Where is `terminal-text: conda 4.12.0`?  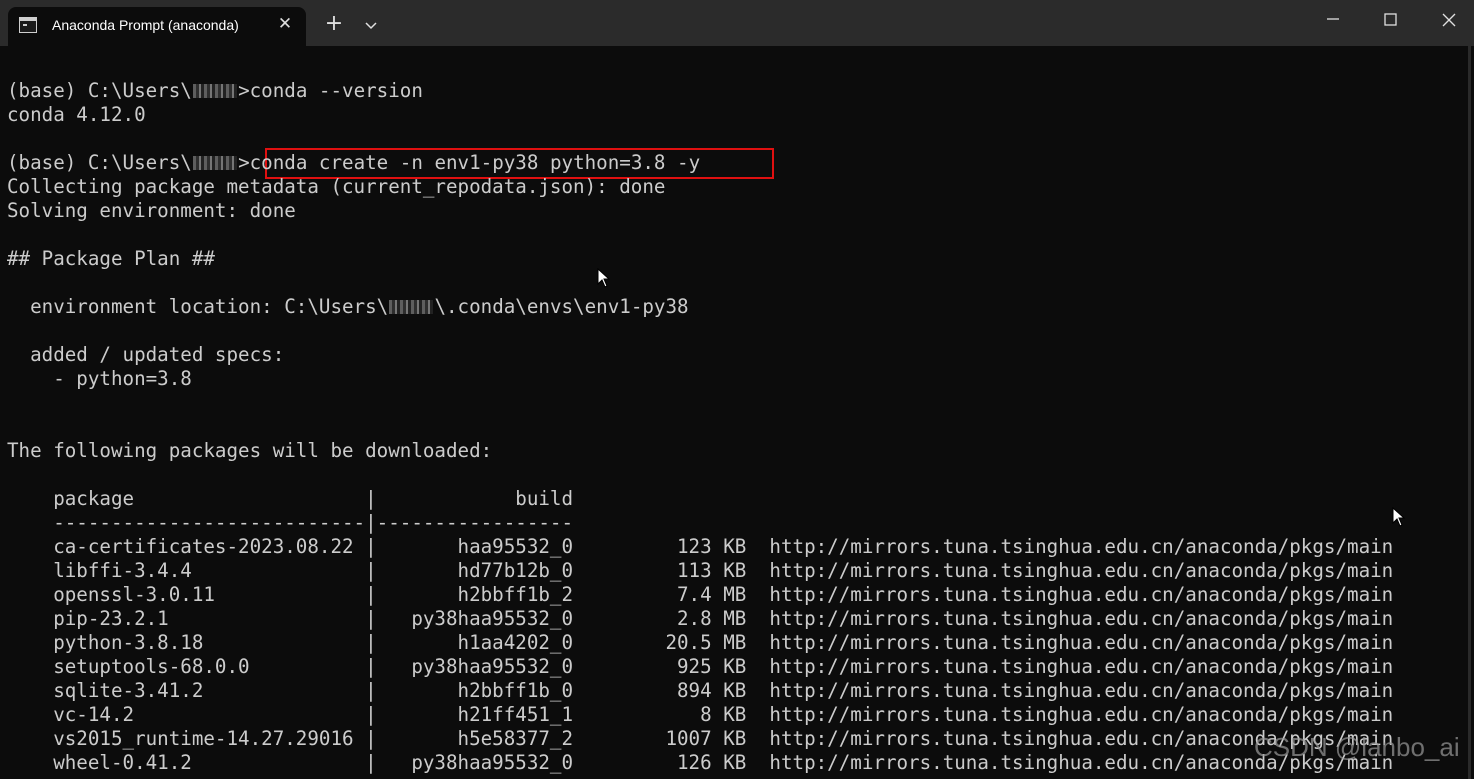 terminal-text: conda 4.12.0 is located at coordinates (76, 114).